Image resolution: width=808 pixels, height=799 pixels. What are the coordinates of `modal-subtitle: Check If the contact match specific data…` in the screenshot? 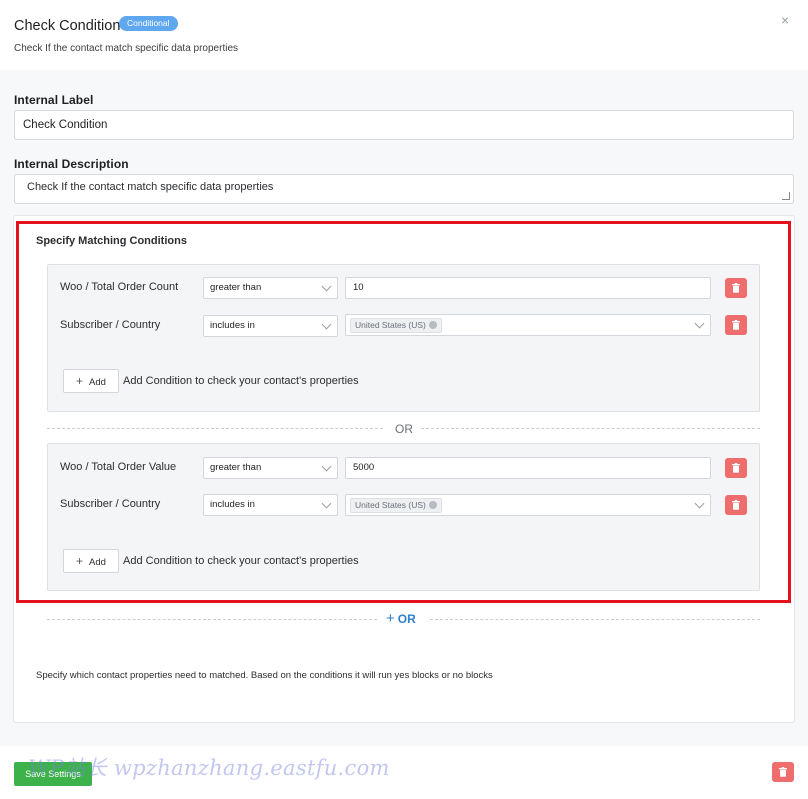 It's located at (126, 48).